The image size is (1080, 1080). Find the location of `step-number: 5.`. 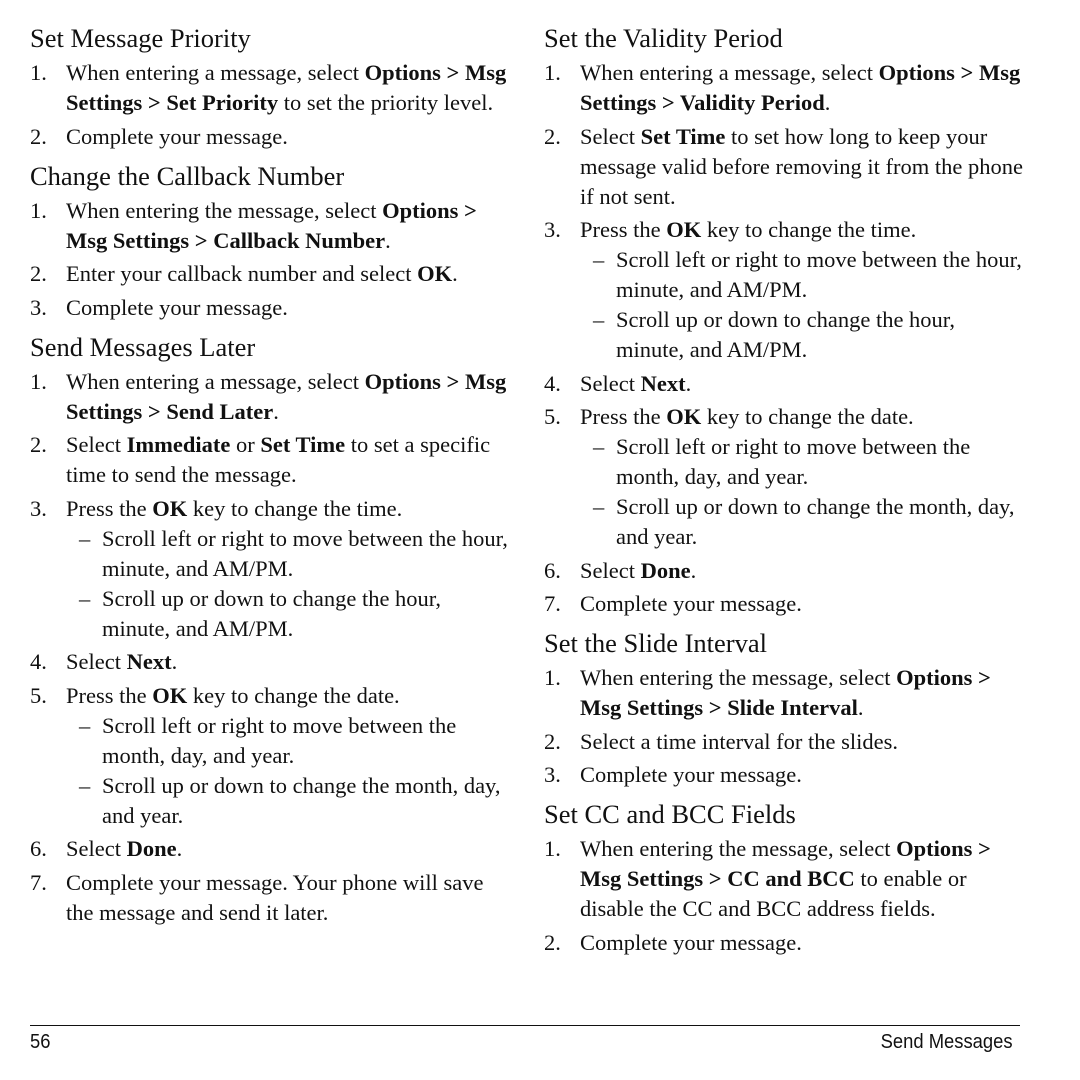

step-number: 5. is located at coordinates (38, 695).